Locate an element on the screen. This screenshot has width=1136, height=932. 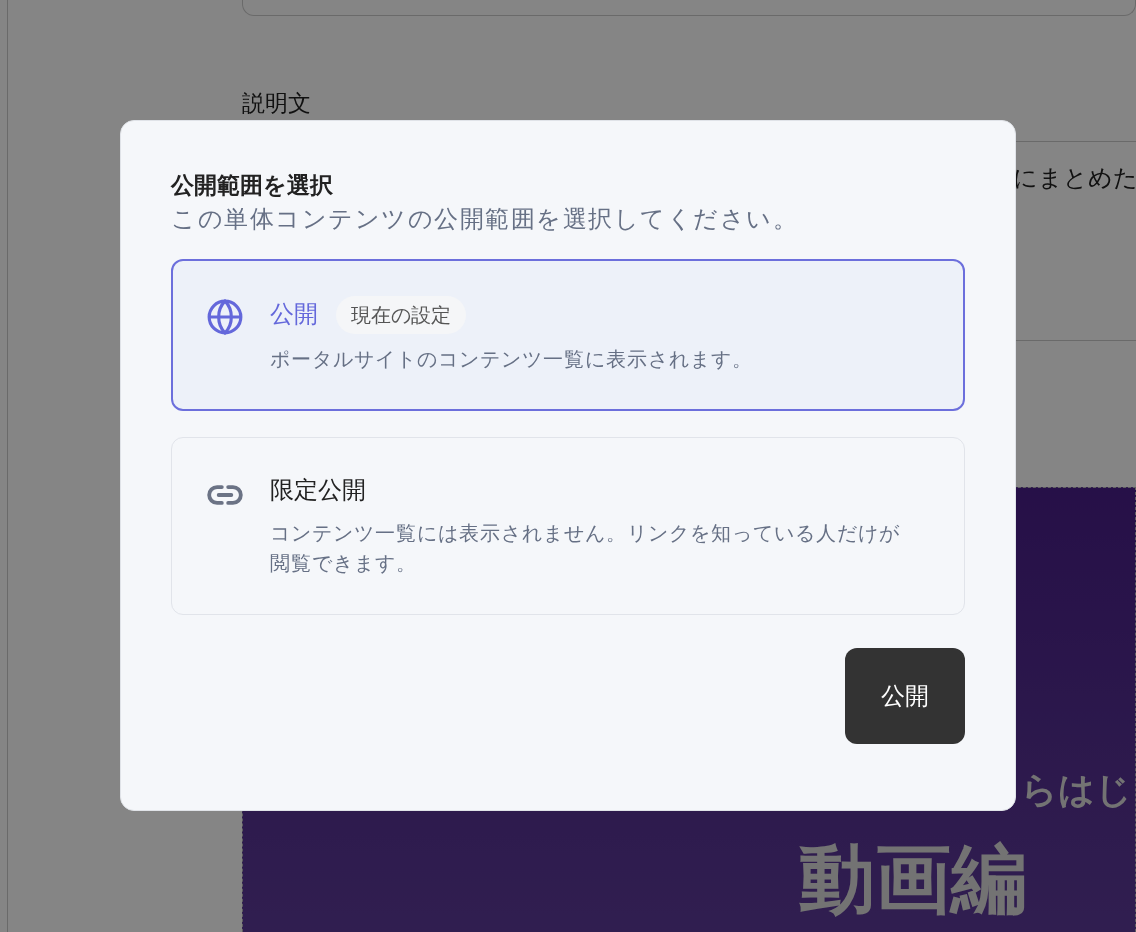
description-label: 説明文 is located at coordinates (276, 103).